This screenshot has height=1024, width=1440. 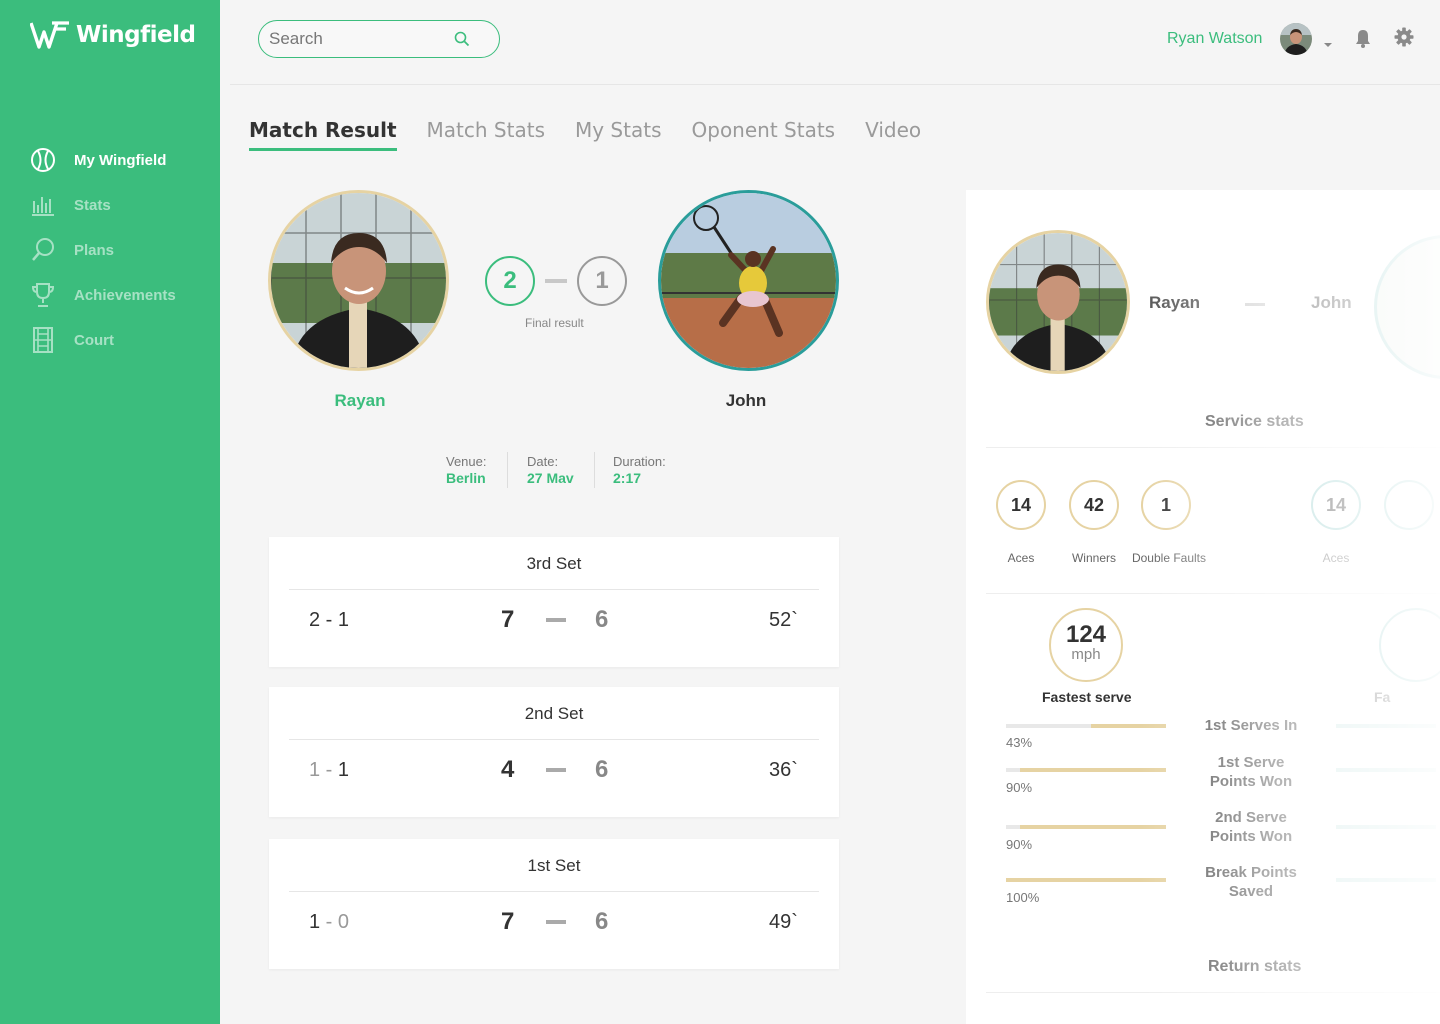 What do you see at coordinates (359, 39) in the screenshot?
I see `search-input` at bounding box center [359, 39].